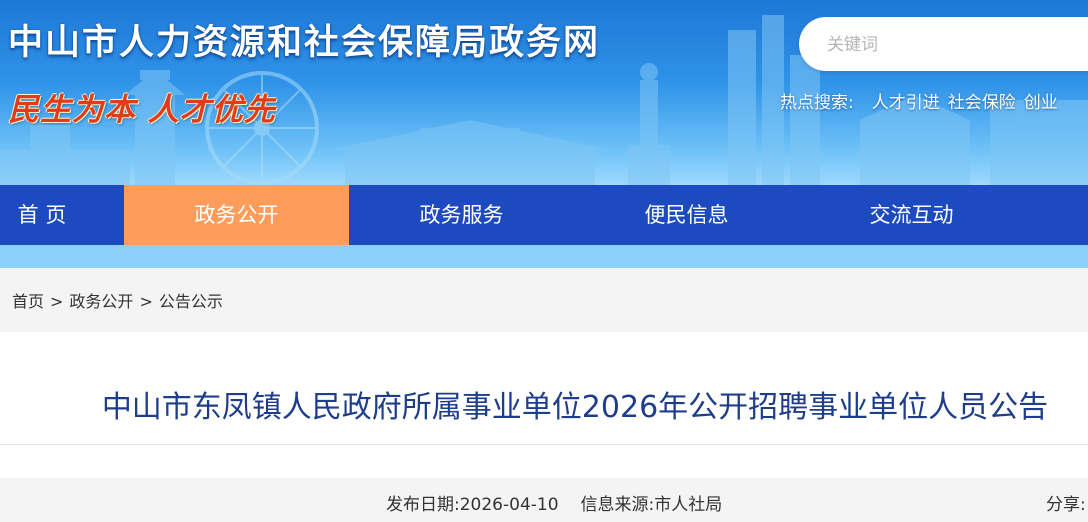 The width and height of the screenshot is (1088, 522). What do you see at coordinates (817, 103) in the screenshot?
I see `hot-search-label: 热点搜索:` at bounding box center [817, 103].